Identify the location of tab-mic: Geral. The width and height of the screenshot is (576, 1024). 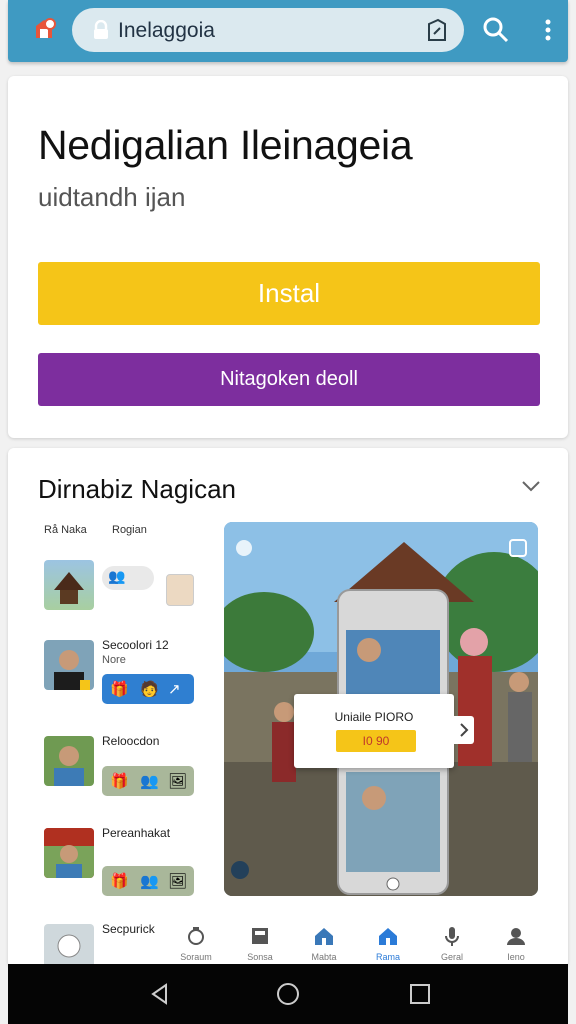
(452, 943).